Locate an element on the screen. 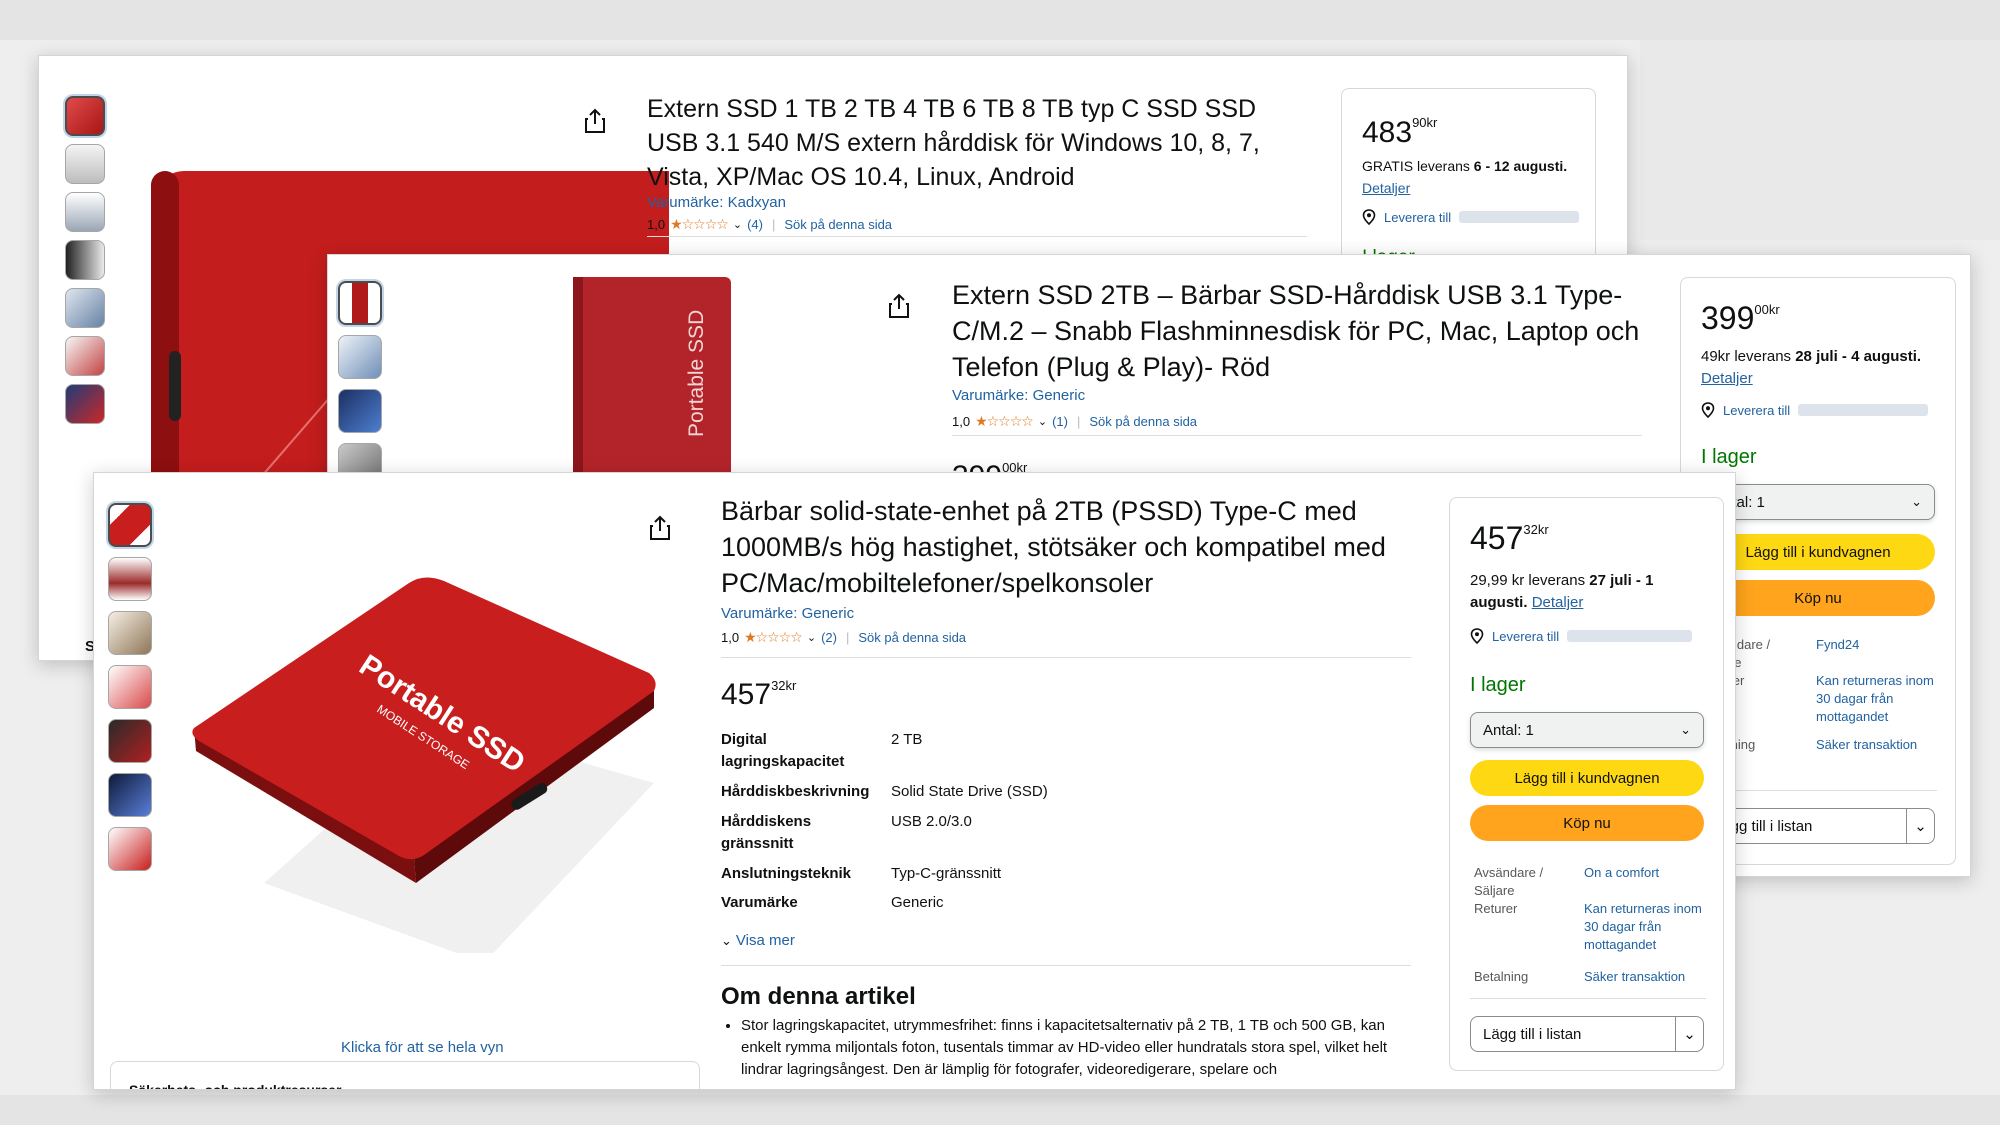 This screenshot has height=1125, width=2000. divider is located at coordinates (1297, 435).